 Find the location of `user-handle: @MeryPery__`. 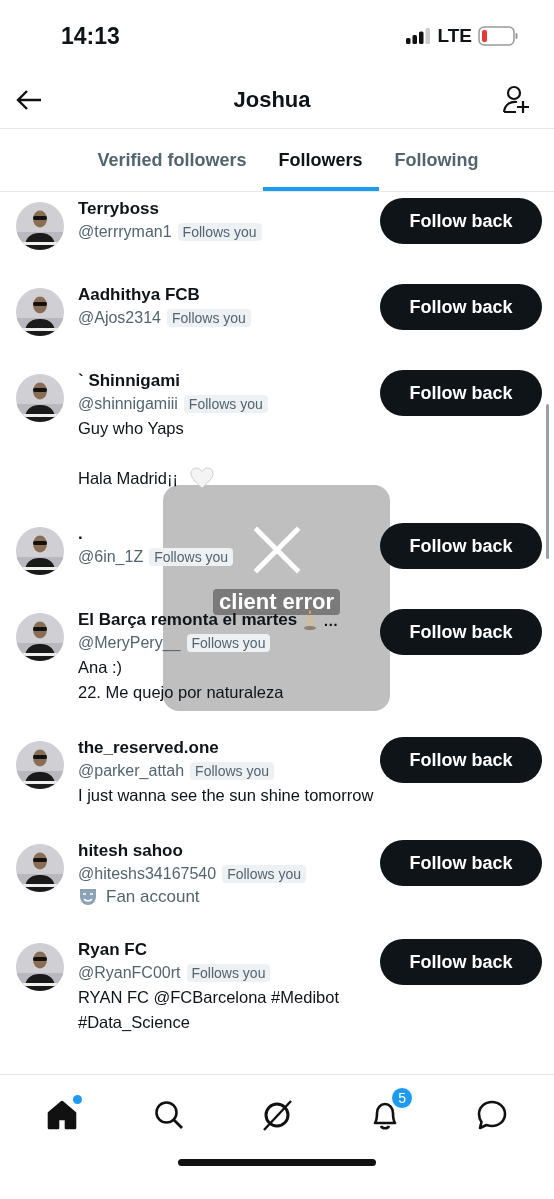

user-handle: @MeryPery__ is located at coordinates (129, 643).